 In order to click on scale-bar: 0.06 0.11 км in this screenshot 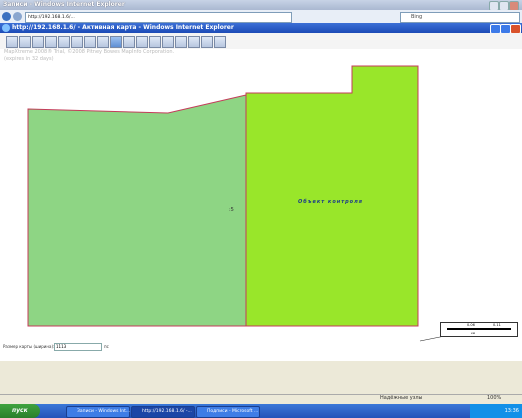, I will do `click(479, 329)`.